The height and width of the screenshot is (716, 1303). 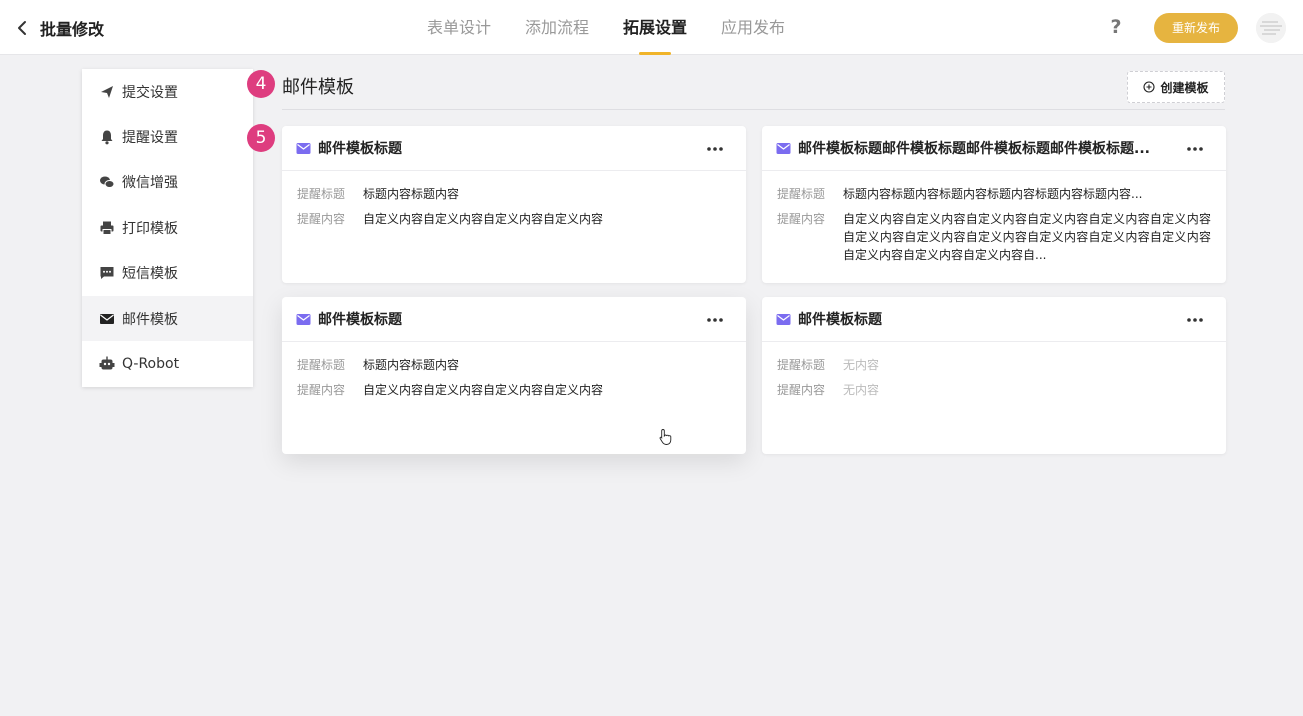 I want to click on sidebar-item-label: 邮件模板, so click(x=150, y=319).